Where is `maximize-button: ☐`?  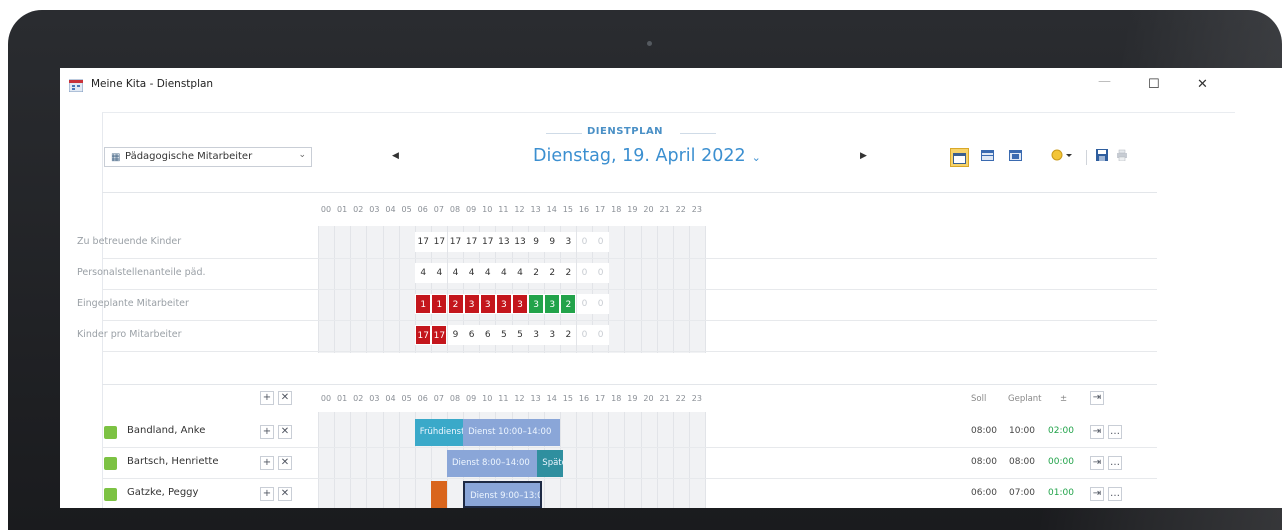 maximize-button: ☐ is located at coordinates (1154, 85).